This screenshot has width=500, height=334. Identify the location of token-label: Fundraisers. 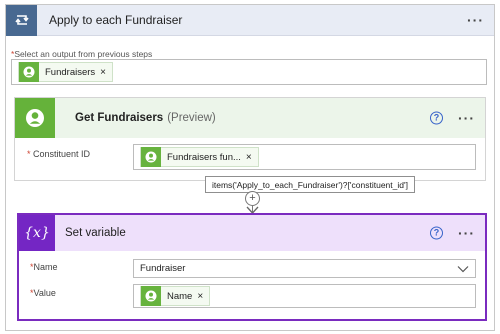
(70, 72).